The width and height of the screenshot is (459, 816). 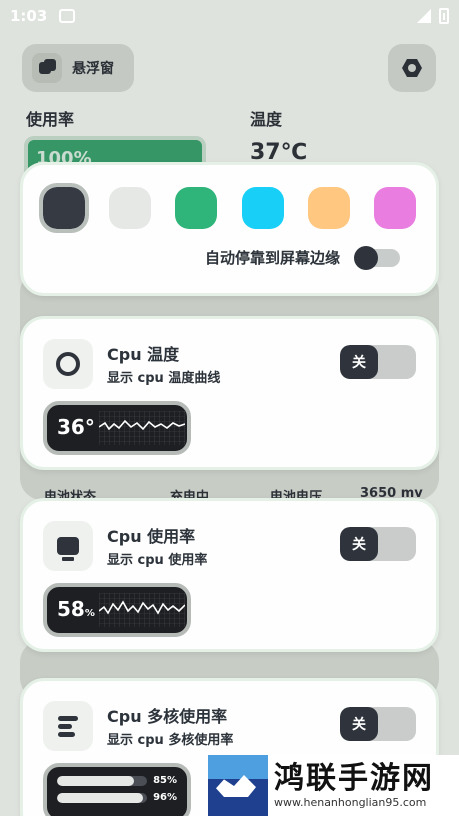 What do you see at coordinates (117, 797) in the screenshot?
I see `core-bar: 96%` at bounding box center [117, 797].